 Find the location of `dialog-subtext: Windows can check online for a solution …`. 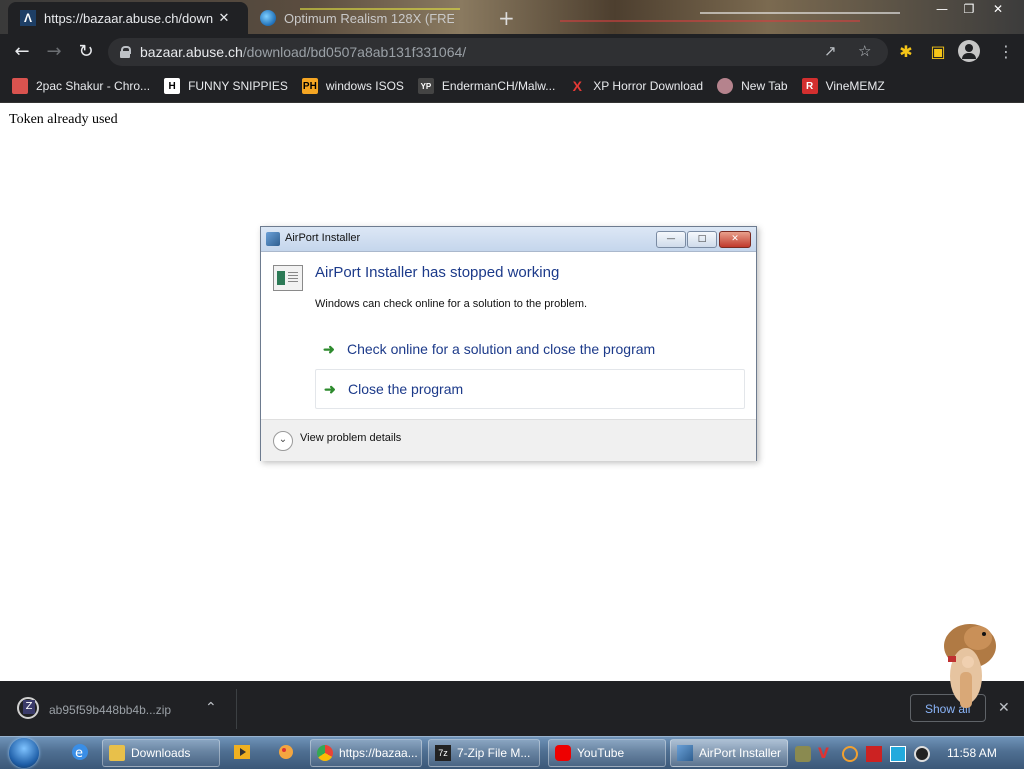

dialog-subtext: Windows can check online for a solution … is located at coordinates (451, 304).